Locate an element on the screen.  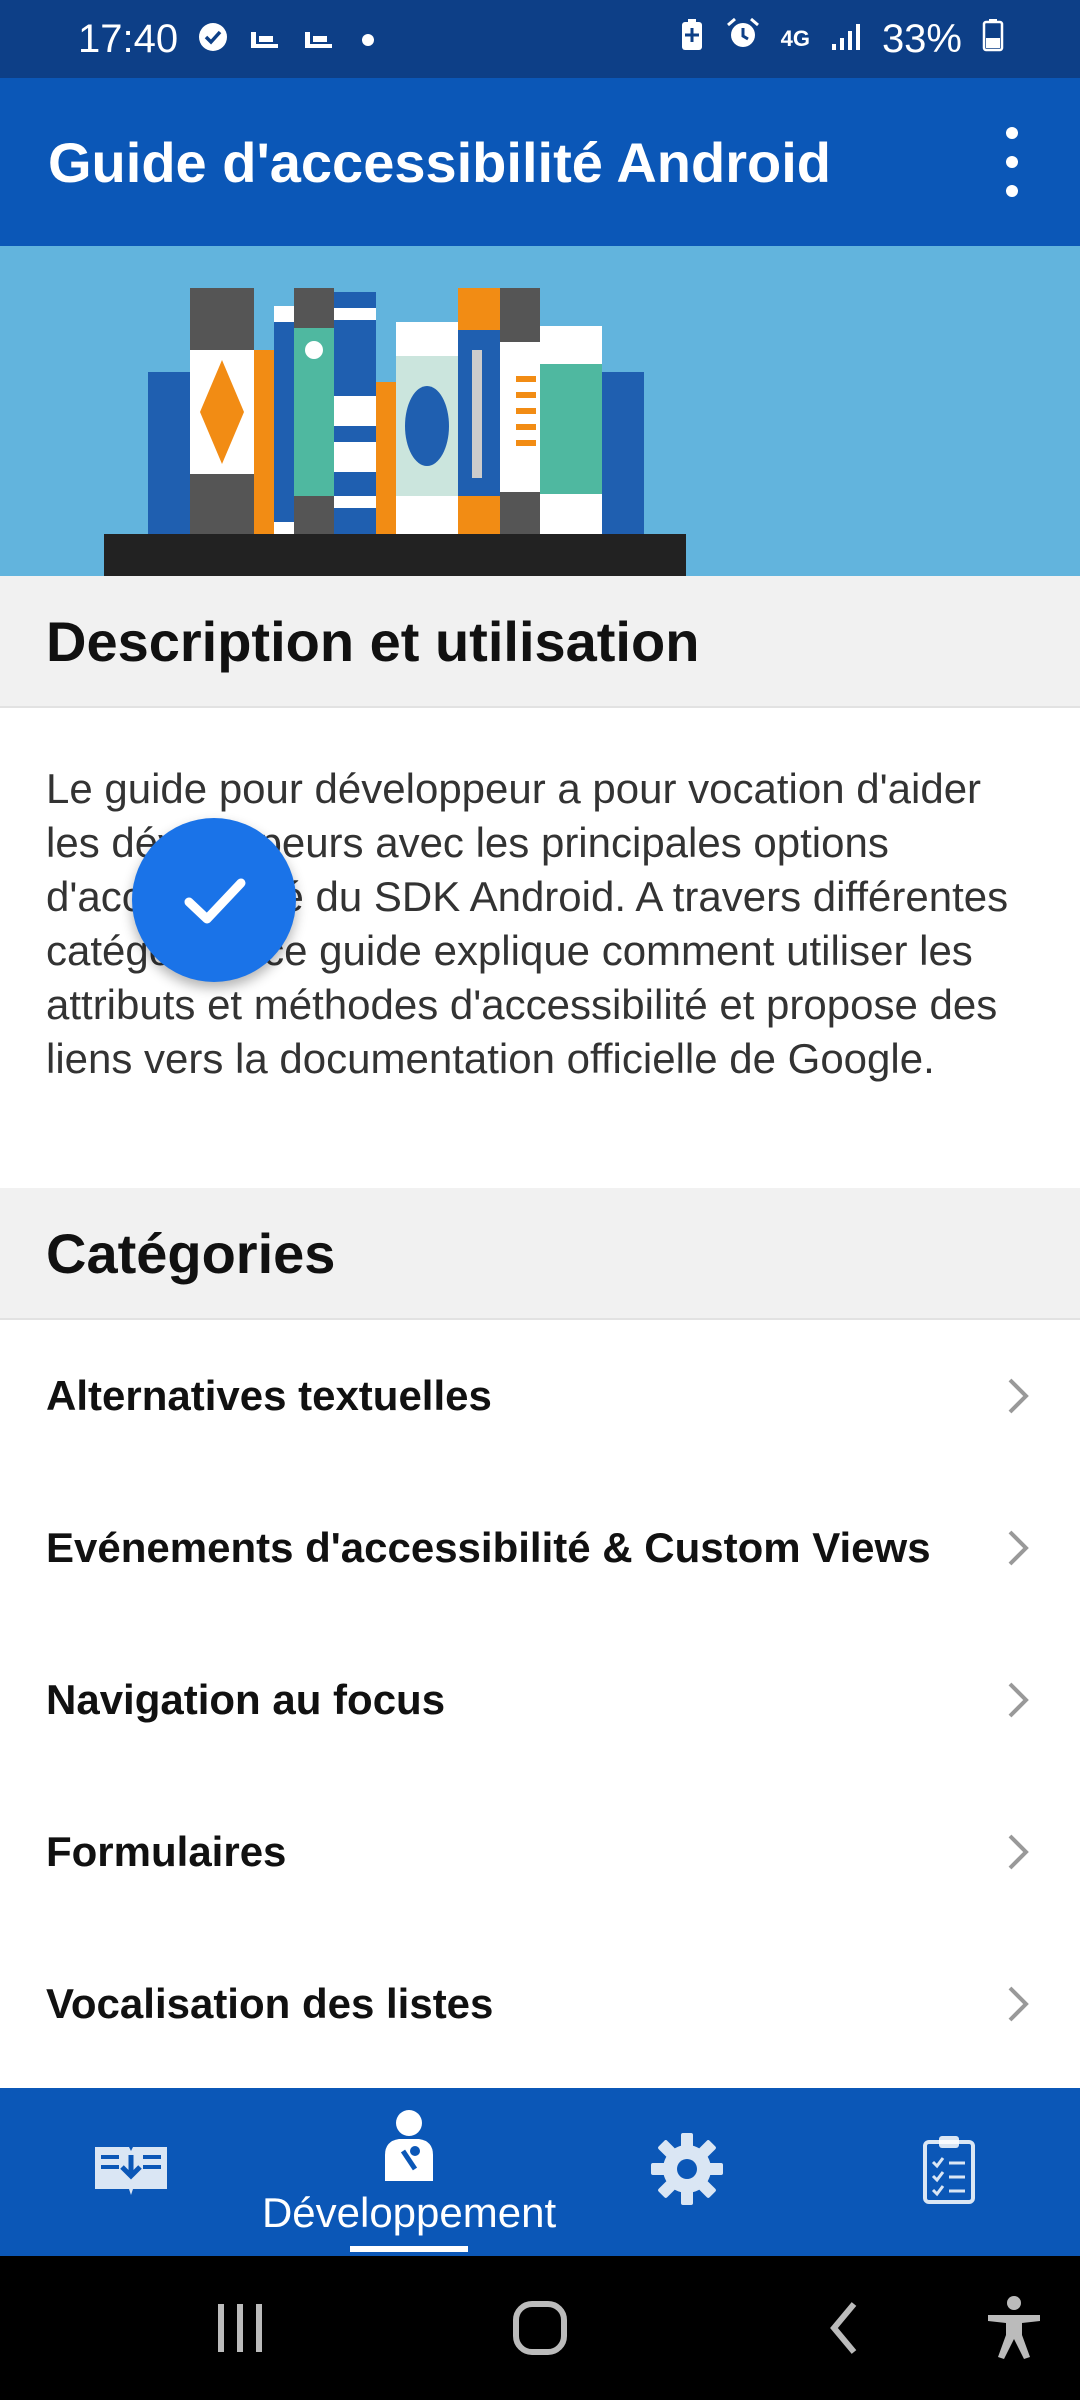
check-icon is located at coordinates (215, 901).